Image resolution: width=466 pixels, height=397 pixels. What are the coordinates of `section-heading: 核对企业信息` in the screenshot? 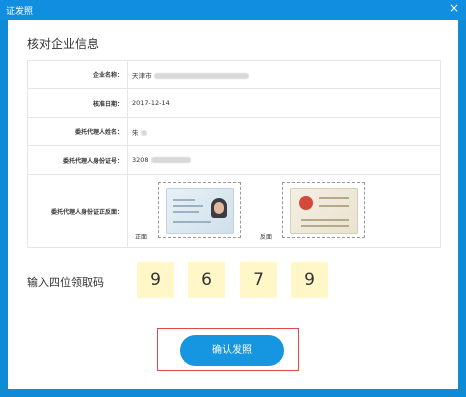 It's located at (63, 44).